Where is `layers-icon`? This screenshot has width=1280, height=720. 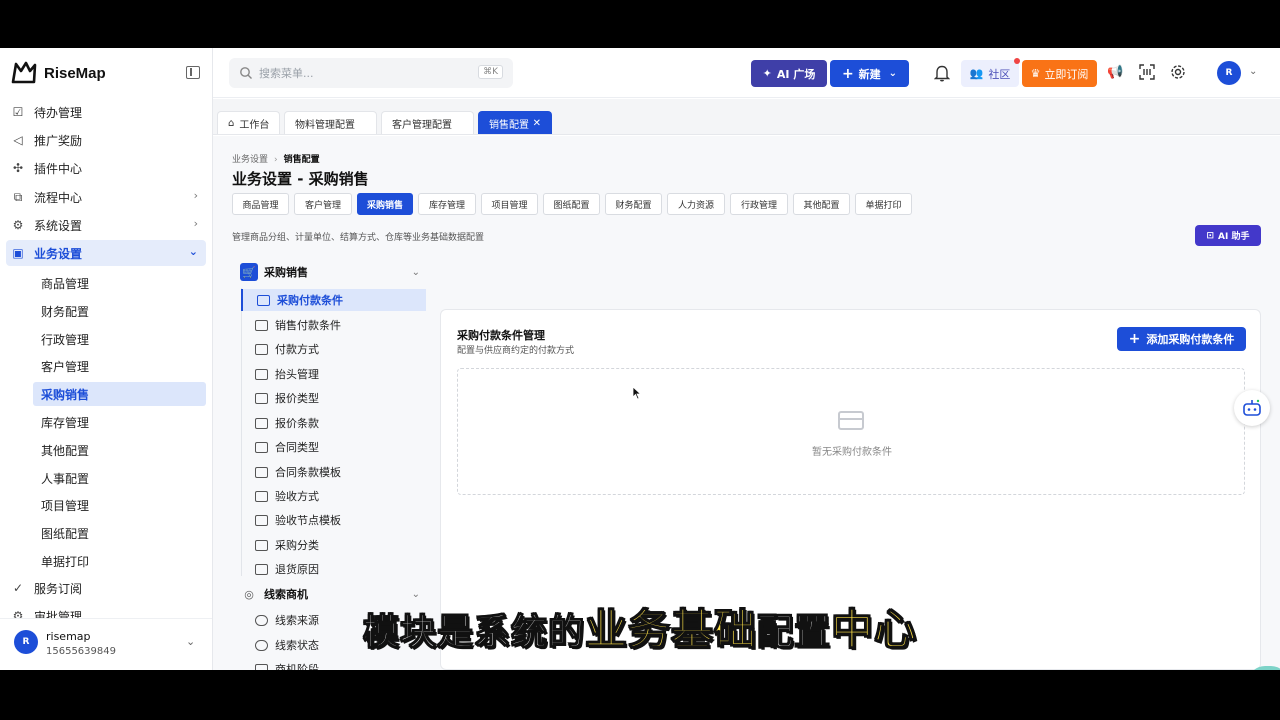
layers-icon is located at coordinates (261, 545).